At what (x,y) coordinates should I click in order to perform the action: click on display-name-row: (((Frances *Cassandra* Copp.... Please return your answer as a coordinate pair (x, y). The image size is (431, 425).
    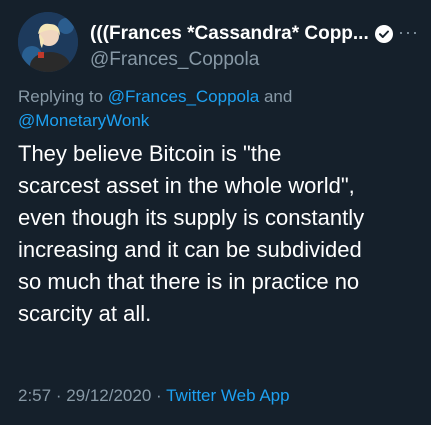
    Looking at the image, I should click on (250, 34).